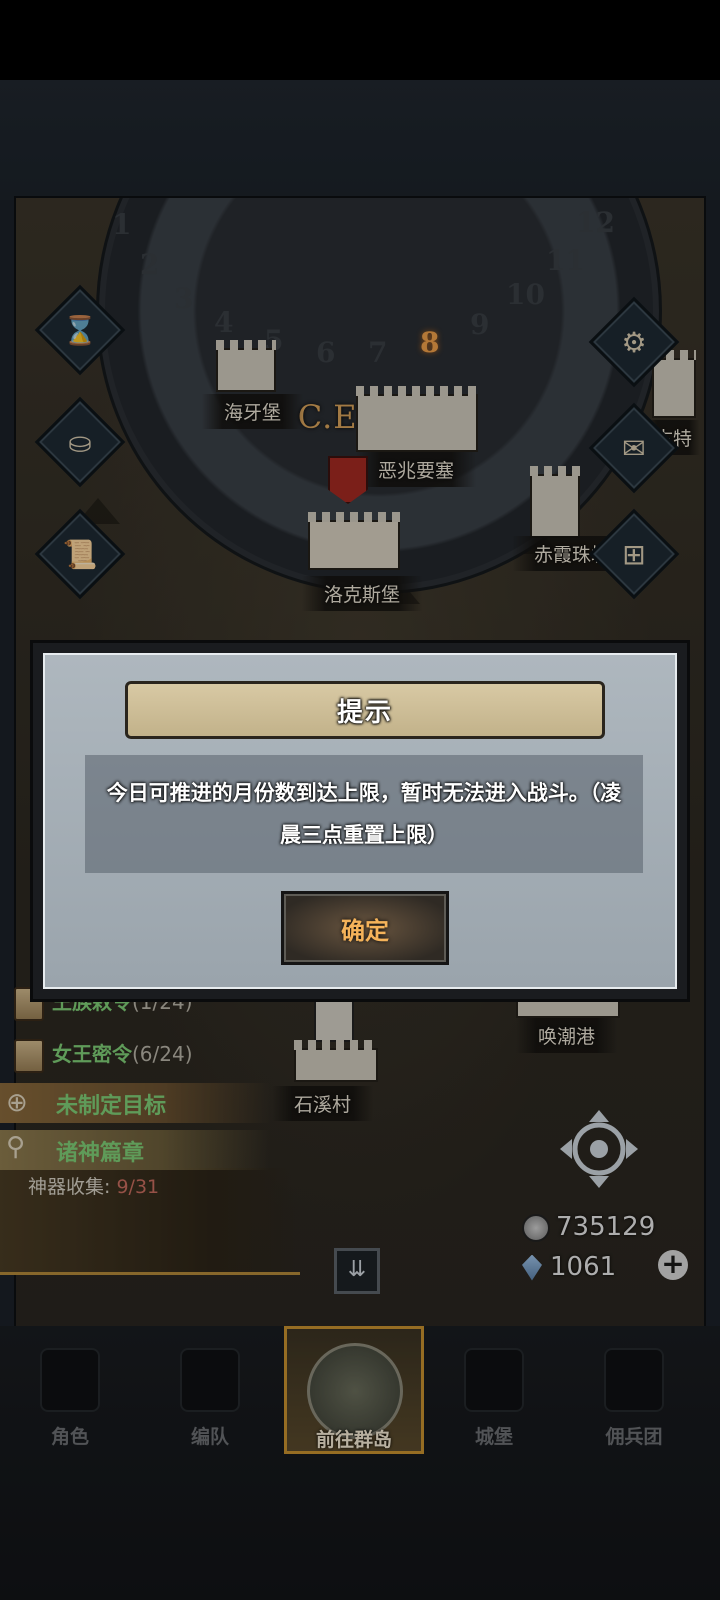 Image resolution: width=720 pixels, height=1600 pixels. I want to click on confirm-button: 确定, so click(365, 928).